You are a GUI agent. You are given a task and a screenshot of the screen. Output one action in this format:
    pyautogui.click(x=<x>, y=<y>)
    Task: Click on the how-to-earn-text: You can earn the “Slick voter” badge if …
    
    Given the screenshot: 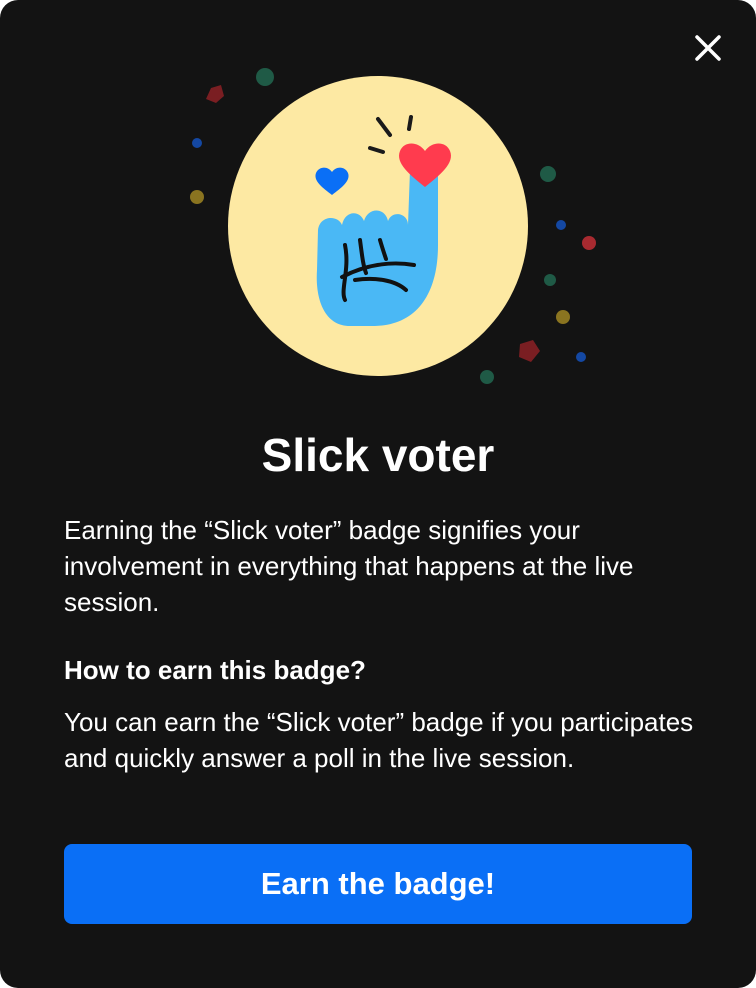 What is the action you would take?
    pyautogui.click(x=379, y=740)
    